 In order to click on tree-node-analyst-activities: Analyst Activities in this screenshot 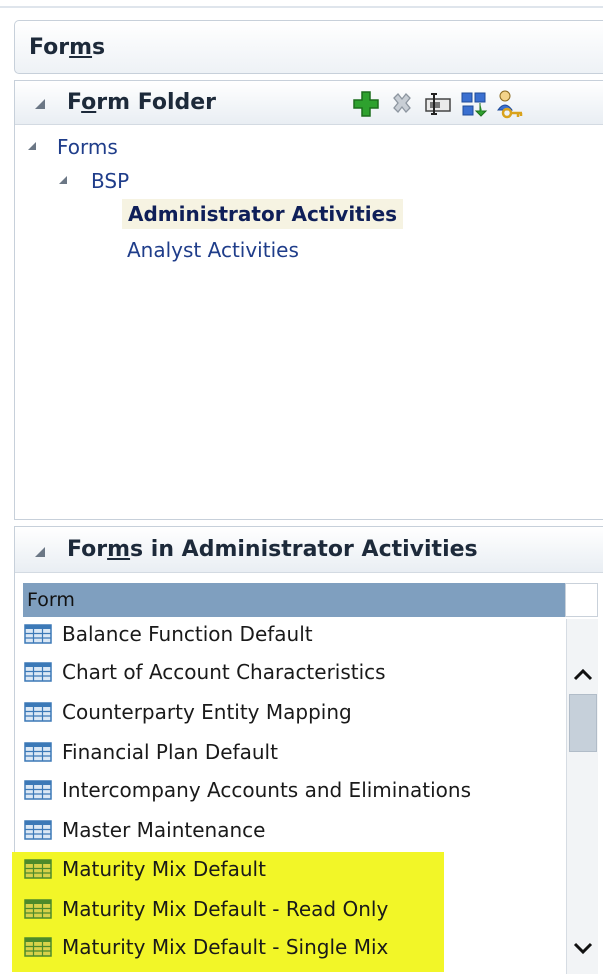, I will do `click(213, 250)`.